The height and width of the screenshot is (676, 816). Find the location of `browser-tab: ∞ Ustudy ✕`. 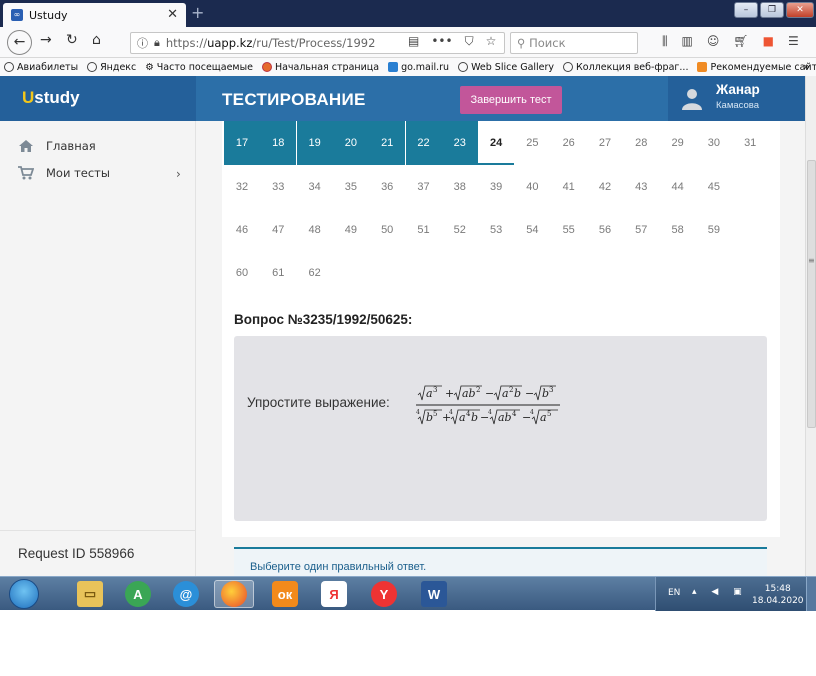

browser-tab: ∞ Ustudy ✕ is located at coordinates (94, 15).